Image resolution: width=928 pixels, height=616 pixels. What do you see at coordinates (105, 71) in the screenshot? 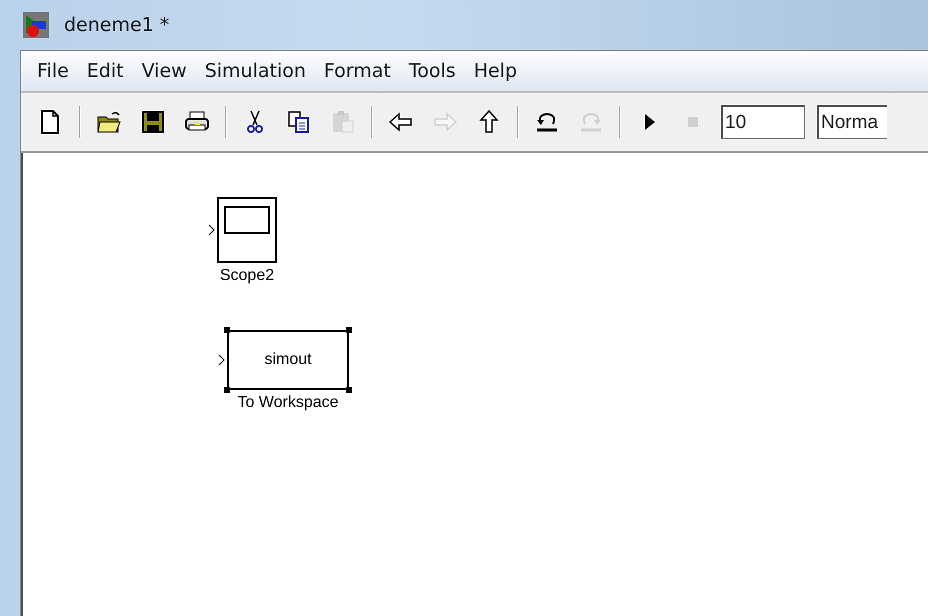
I see `menu-item: Edit` at bounding box center [105, 71].